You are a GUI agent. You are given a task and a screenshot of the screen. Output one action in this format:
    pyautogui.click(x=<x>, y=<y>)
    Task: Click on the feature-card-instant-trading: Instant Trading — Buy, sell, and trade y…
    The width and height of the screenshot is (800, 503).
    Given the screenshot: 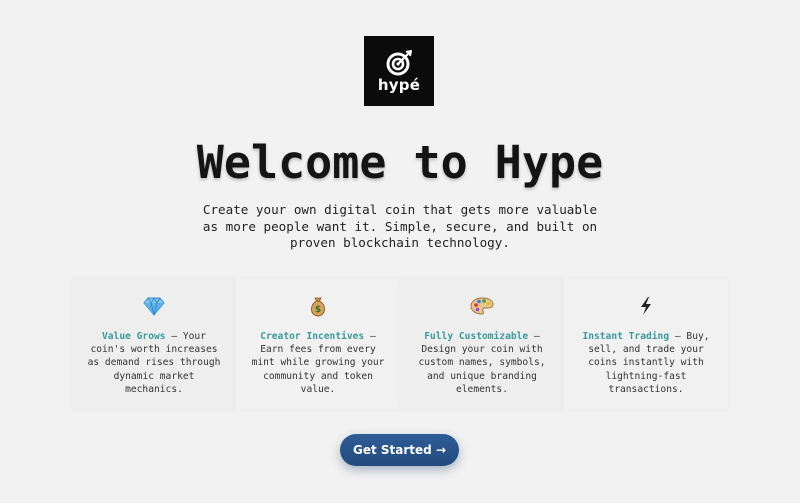 What is the action you would take?
    pyautogui.click(x=646, y=344)
    